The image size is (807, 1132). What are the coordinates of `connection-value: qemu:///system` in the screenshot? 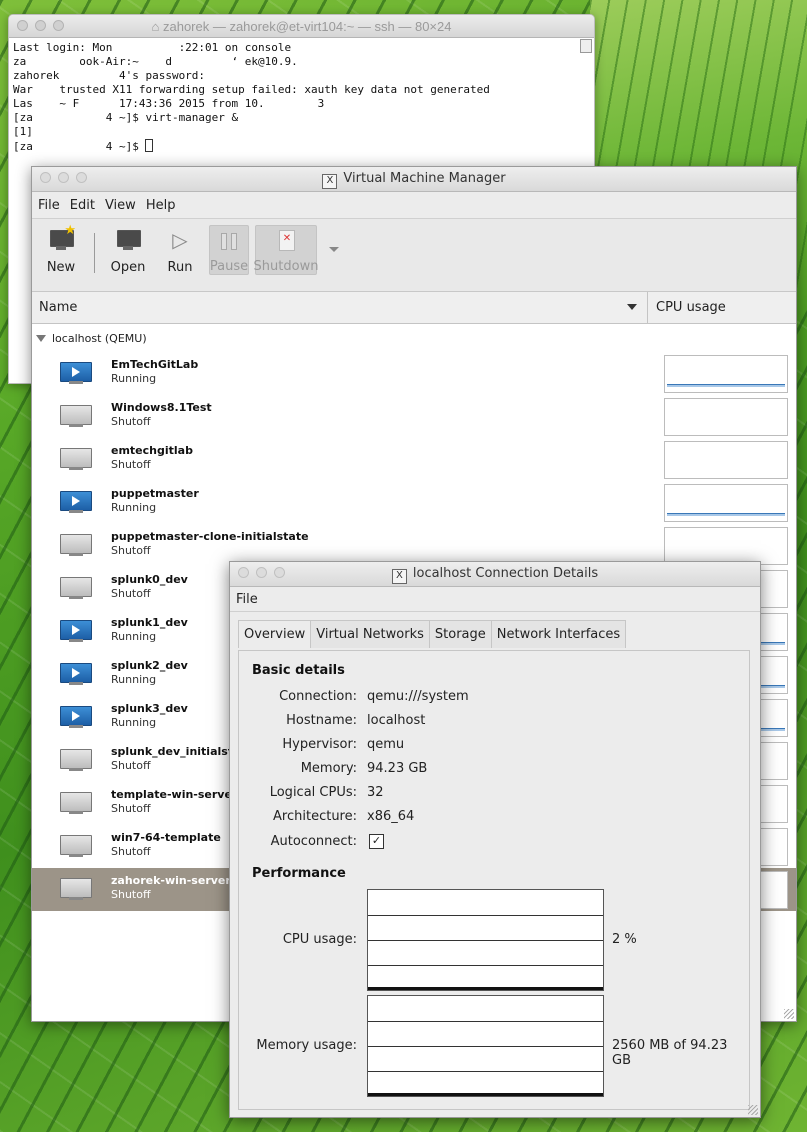 It's located at (418, 696).